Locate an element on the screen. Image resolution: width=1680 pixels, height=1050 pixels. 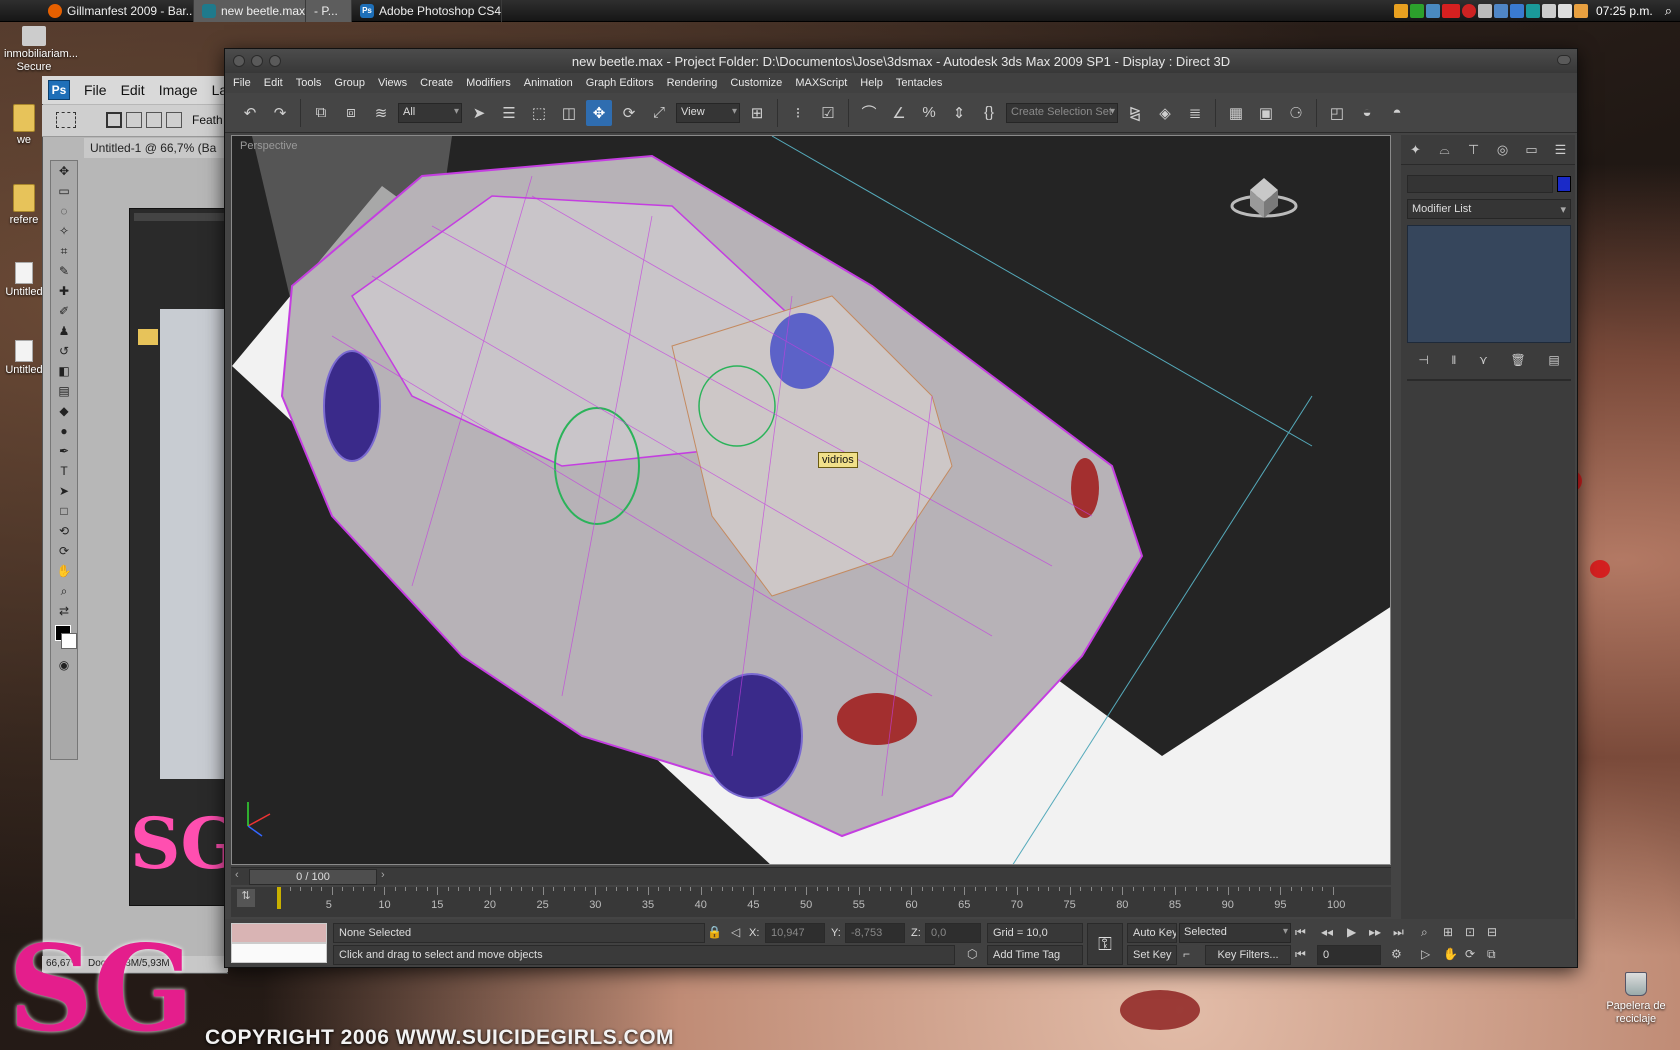
play-icon: ▶ is located at coordinates (1351, 932).